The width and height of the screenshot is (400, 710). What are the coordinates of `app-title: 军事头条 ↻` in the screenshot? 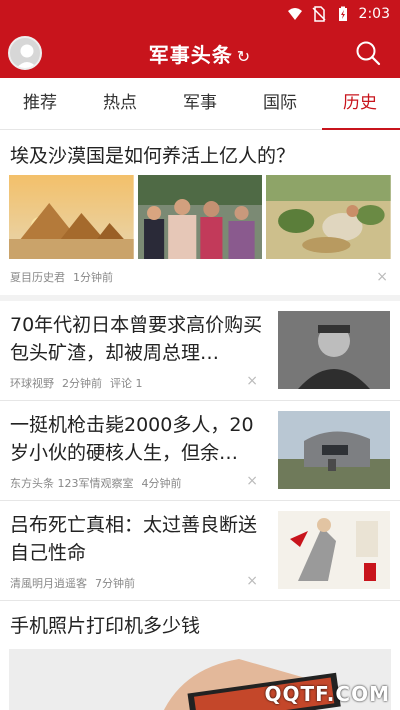 It's located at (200, 53).